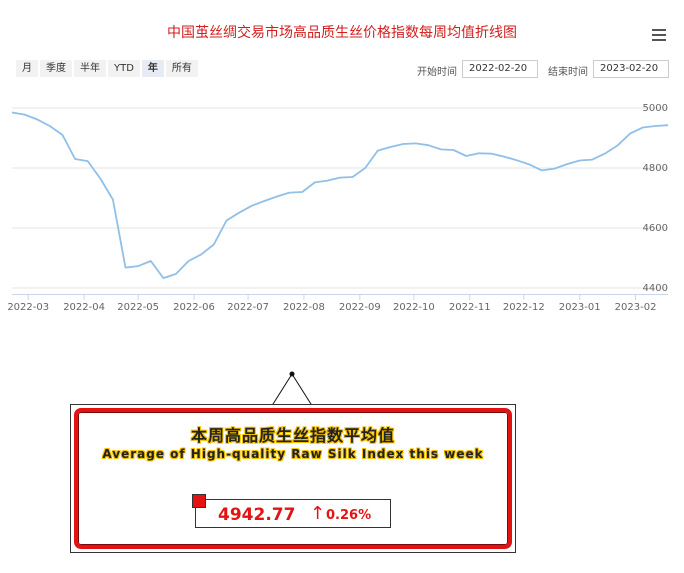 This screenshot has width=684, height=573. What do you see at coordinates (342, 33) in the screenshot?
I see `chart-title: 中国茧丝绸交易市场高品质生丝价格指数每周均值折线图` at bounding box center [342, 33].